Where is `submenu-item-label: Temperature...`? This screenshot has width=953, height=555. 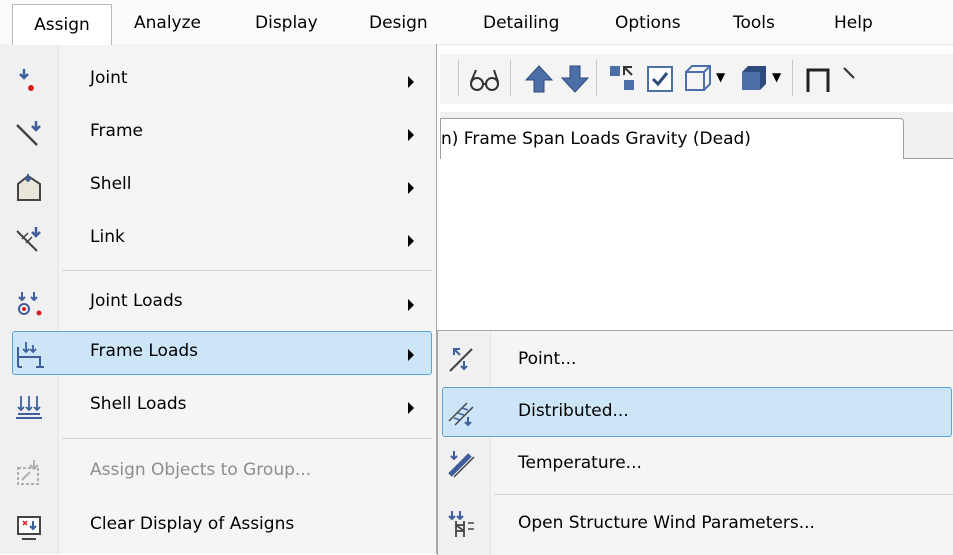 submenu-item-label: Temperature... is located at coordinates (580, 463).